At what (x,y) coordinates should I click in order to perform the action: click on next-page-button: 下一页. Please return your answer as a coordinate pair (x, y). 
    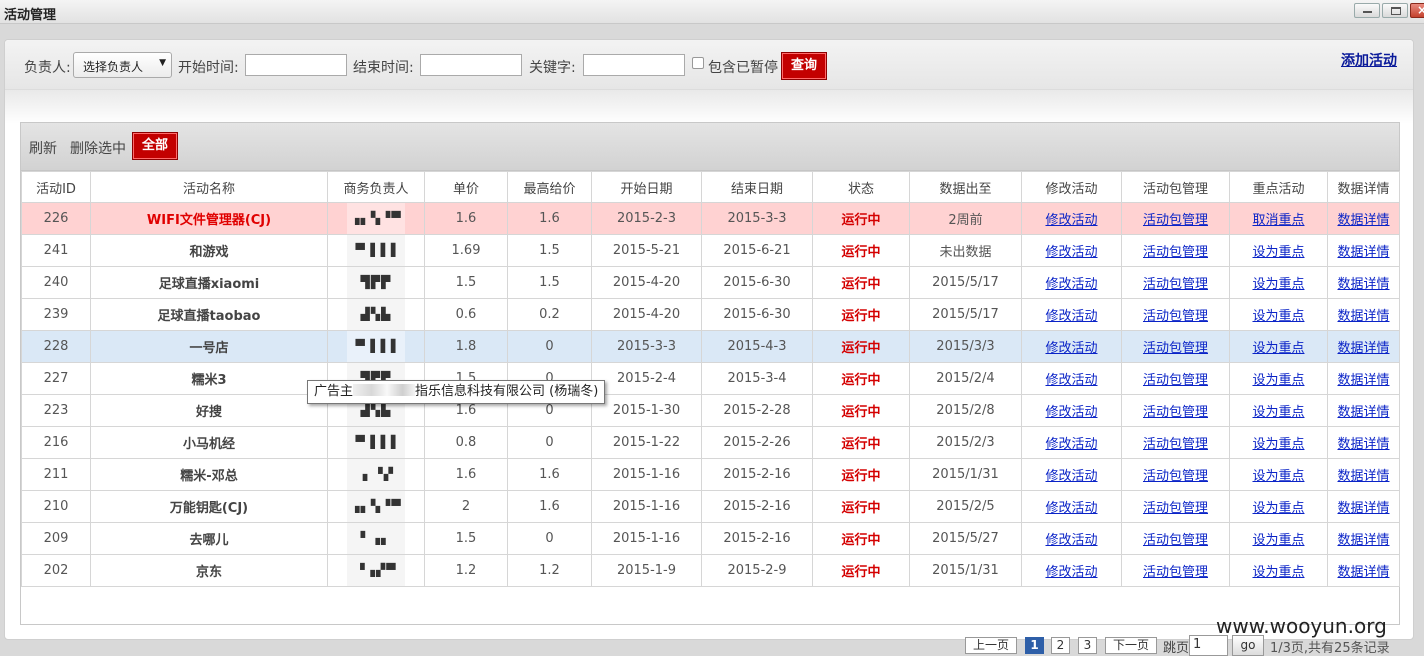
    Looking at the image, I should click on (1131, 645).